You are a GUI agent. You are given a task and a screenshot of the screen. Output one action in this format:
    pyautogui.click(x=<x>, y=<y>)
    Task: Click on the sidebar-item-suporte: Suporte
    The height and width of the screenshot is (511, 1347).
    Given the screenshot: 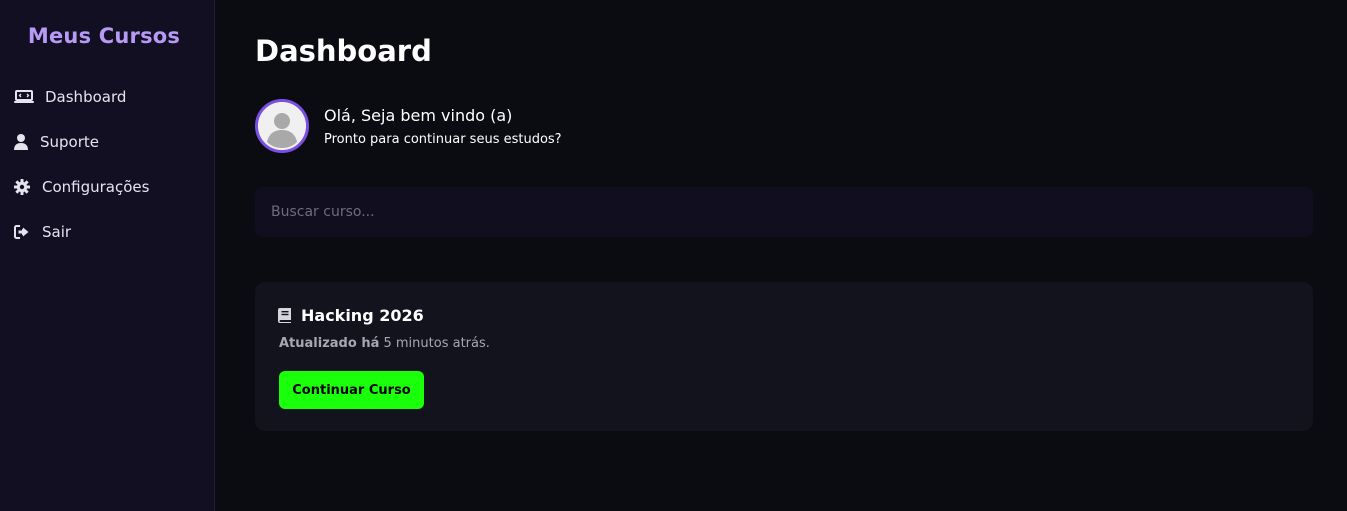 What is the action you would take?
    pyautogui.click(x=107, y=142)
    